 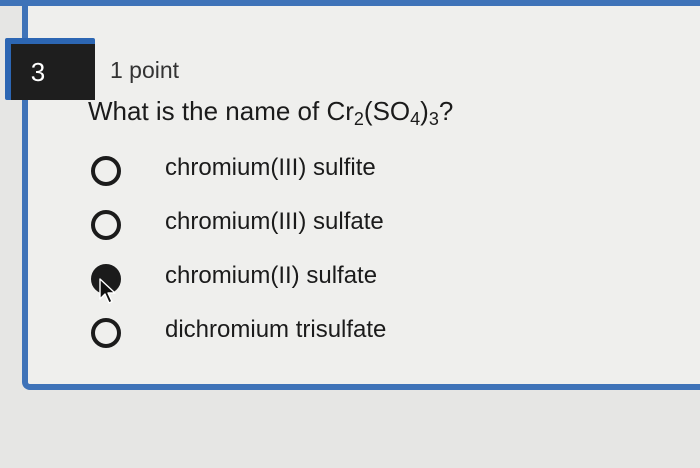 What do you see at coordinates (276, 329) in the screenshot?
I see `answer-label: dichromium trisulfate` at bounding box center [276, 329].